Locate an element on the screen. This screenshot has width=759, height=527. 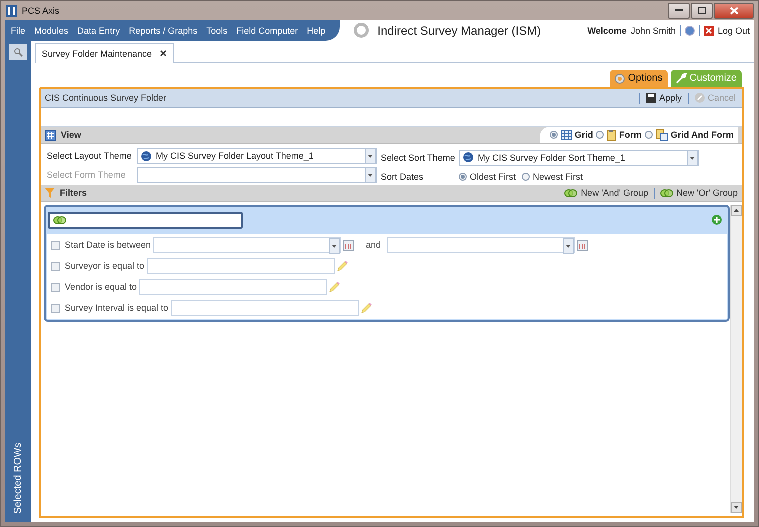
view-label: View is located at coordinates (71, 135).